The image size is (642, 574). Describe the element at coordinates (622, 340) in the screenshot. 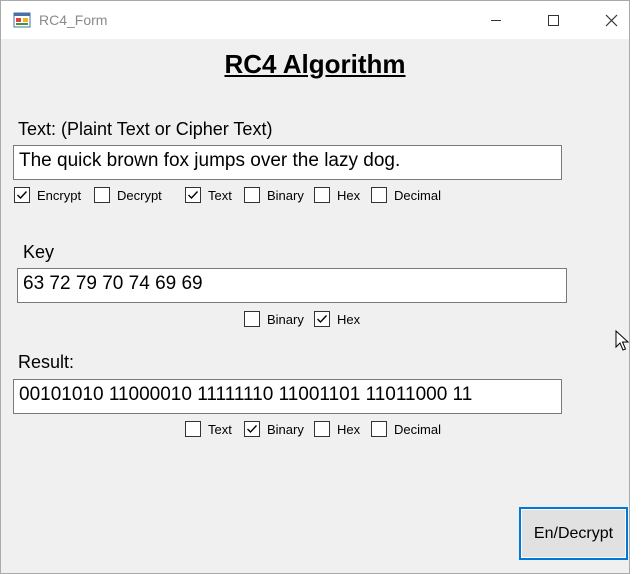

I see `mouse-cursor-icon` at that location.